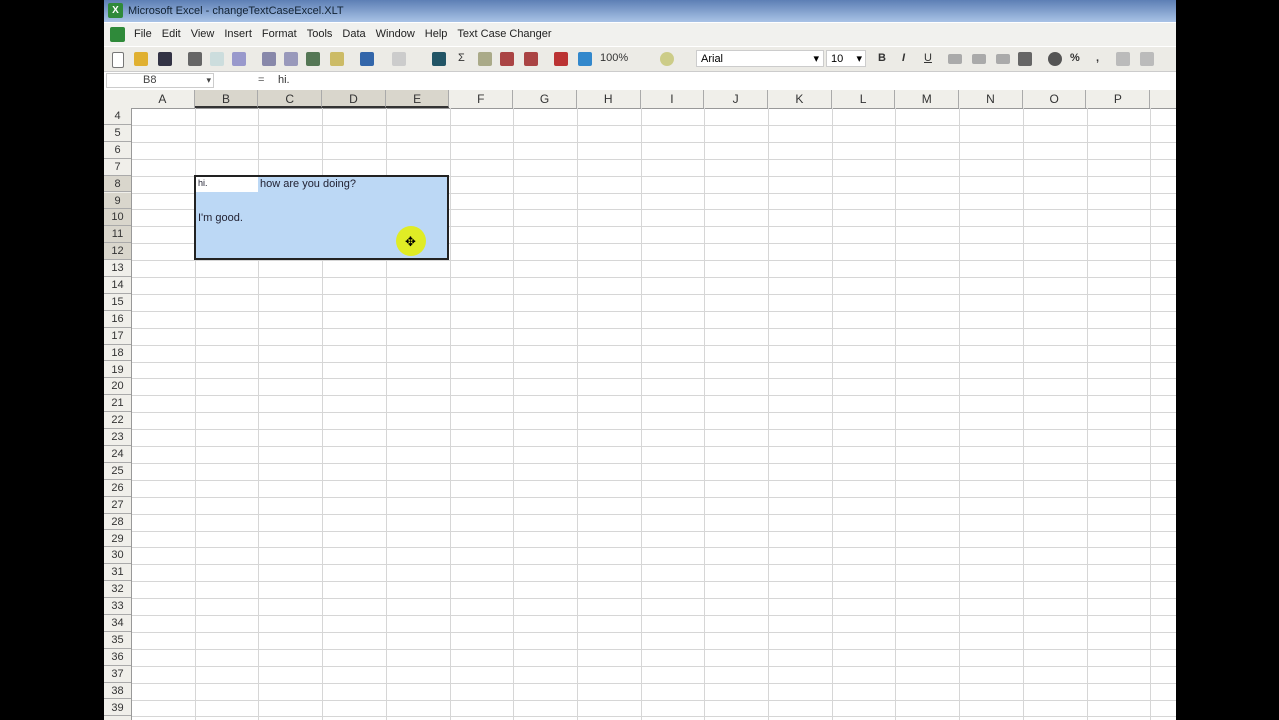  Describe the element at coordinates (117, 606) in the screenshot. I see `row-header-33: 33` at that location.